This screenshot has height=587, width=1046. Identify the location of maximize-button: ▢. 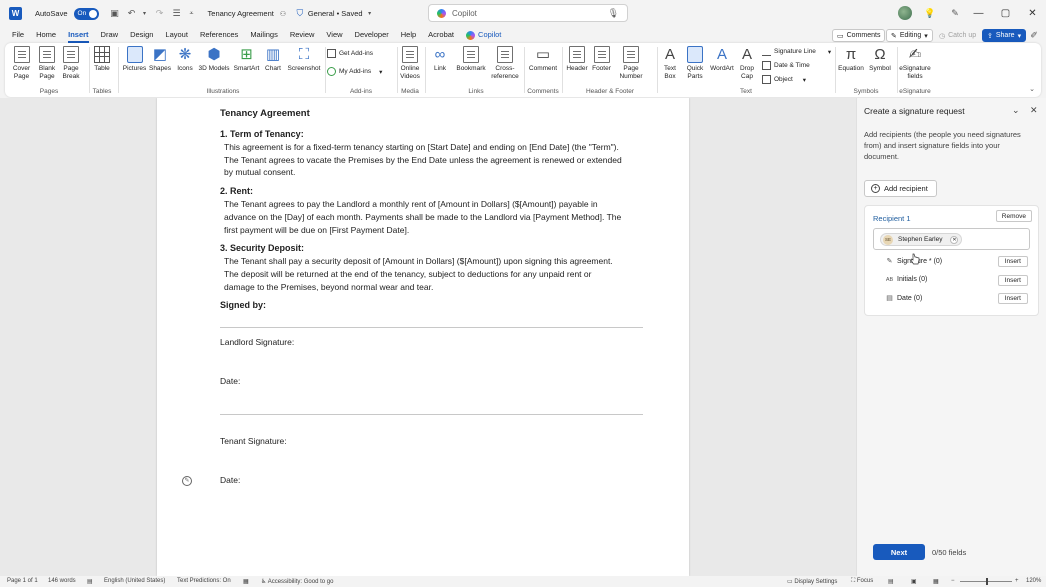
(1005, 13).